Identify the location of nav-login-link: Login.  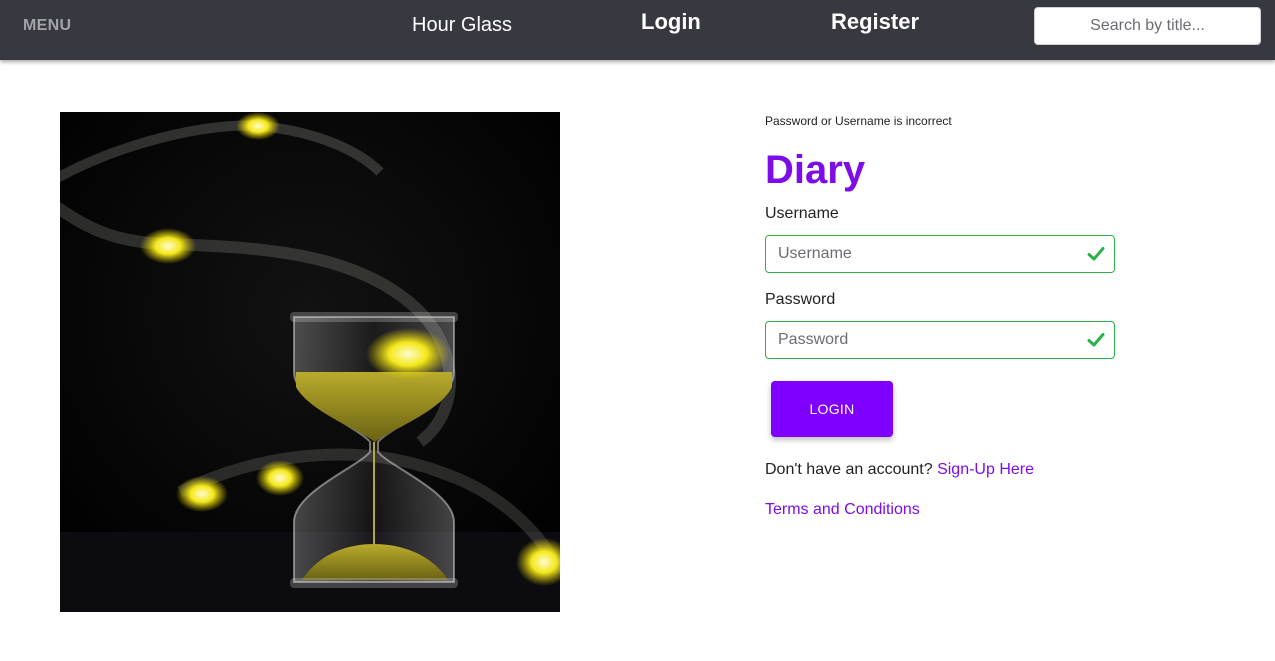
(671, 22).